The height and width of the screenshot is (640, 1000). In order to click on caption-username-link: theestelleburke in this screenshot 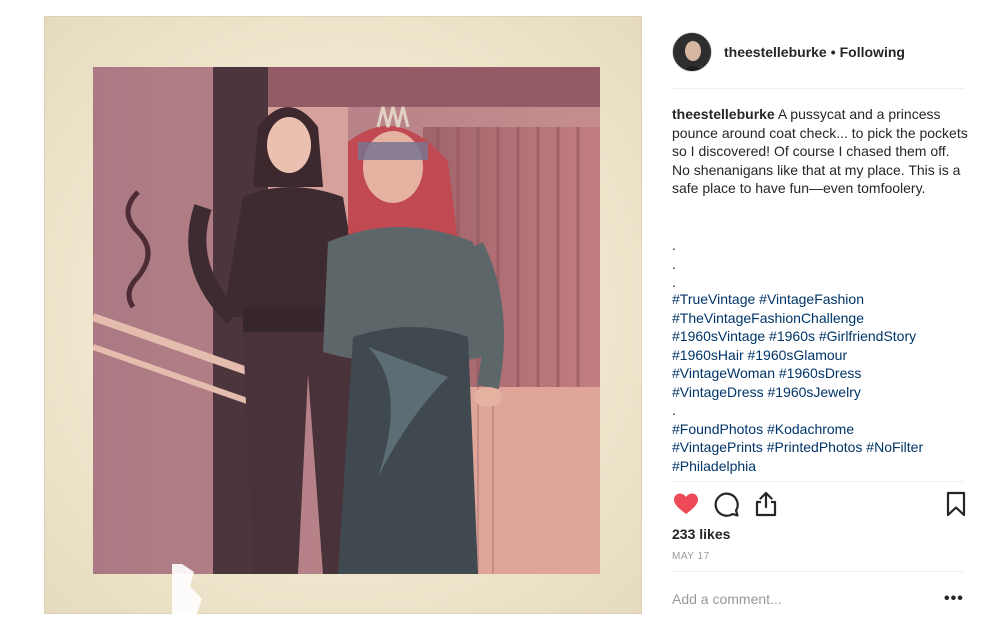, I will do `click(723, 114)`.